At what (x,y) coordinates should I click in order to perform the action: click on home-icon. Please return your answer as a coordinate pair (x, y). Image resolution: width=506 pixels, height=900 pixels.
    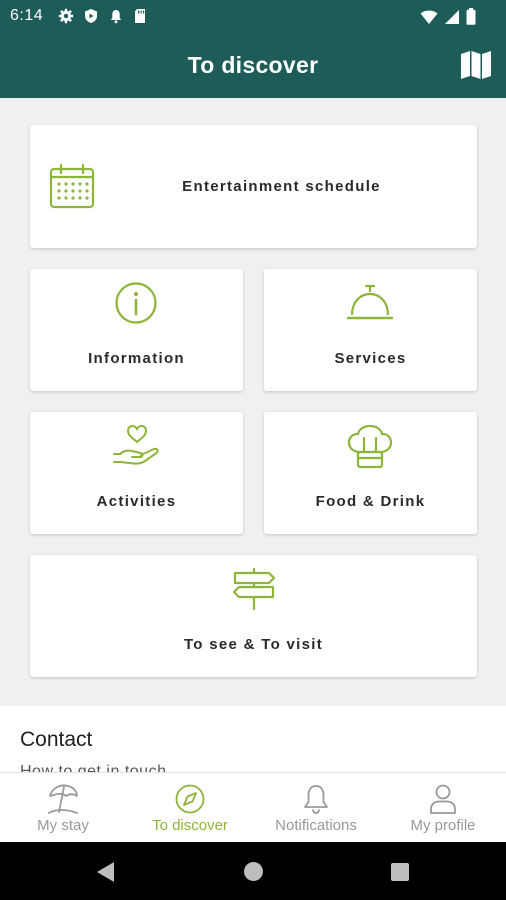
    Looking at the image, I should click on (253, 871).